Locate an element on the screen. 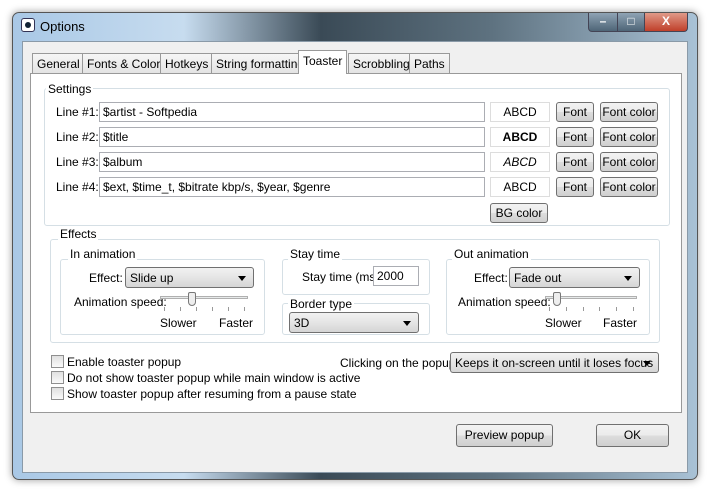 The image size is (718, 500). stay-time-field-label: Stay time (ms): is located at coordinates (342, 277).